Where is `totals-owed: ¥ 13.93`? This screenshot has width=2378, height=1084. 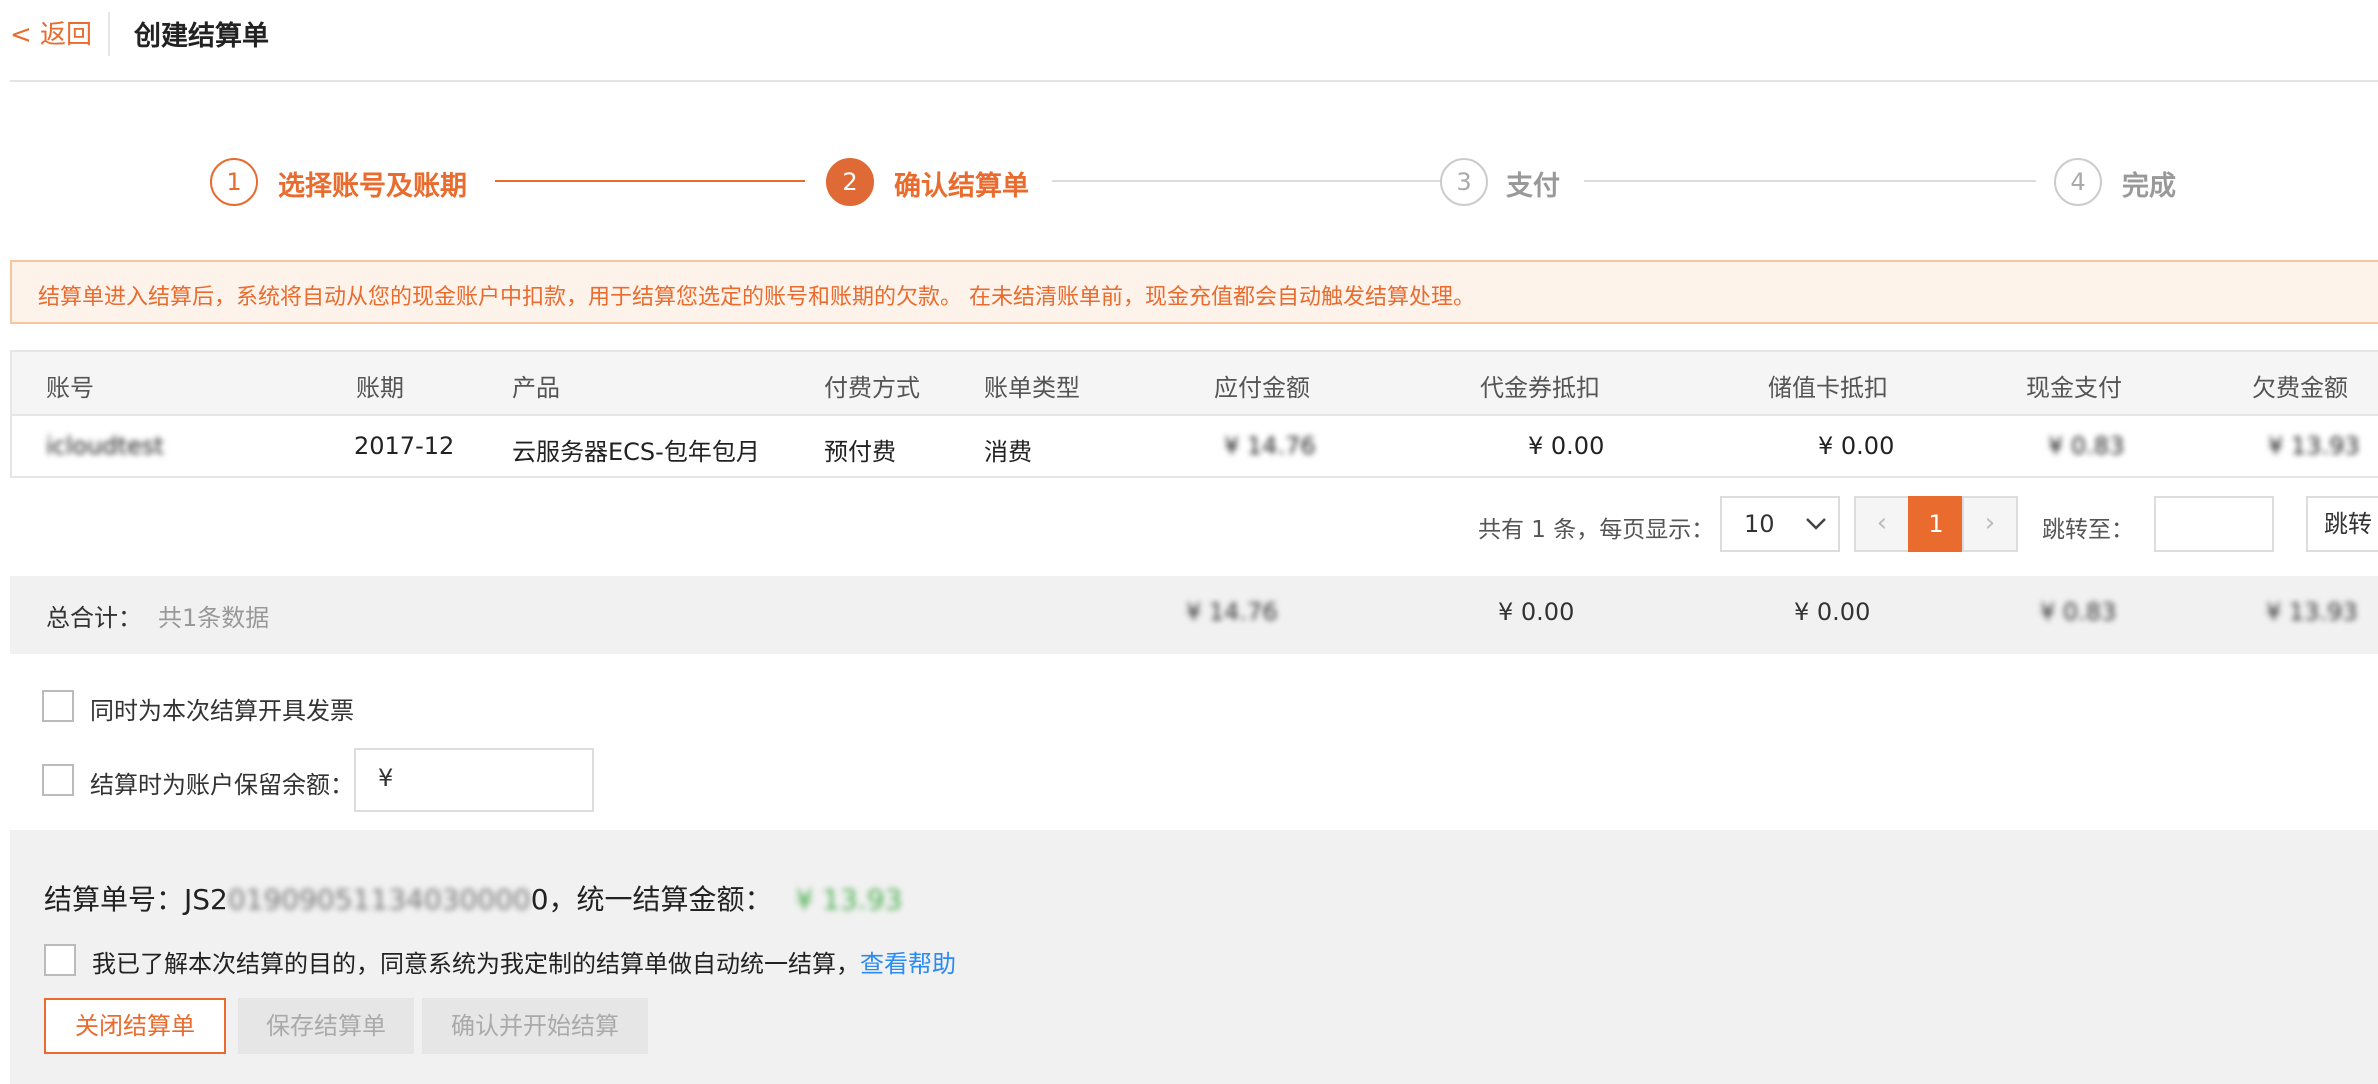
totals-owed: ¥ 13.93 is located at coordinates (2312, 612).